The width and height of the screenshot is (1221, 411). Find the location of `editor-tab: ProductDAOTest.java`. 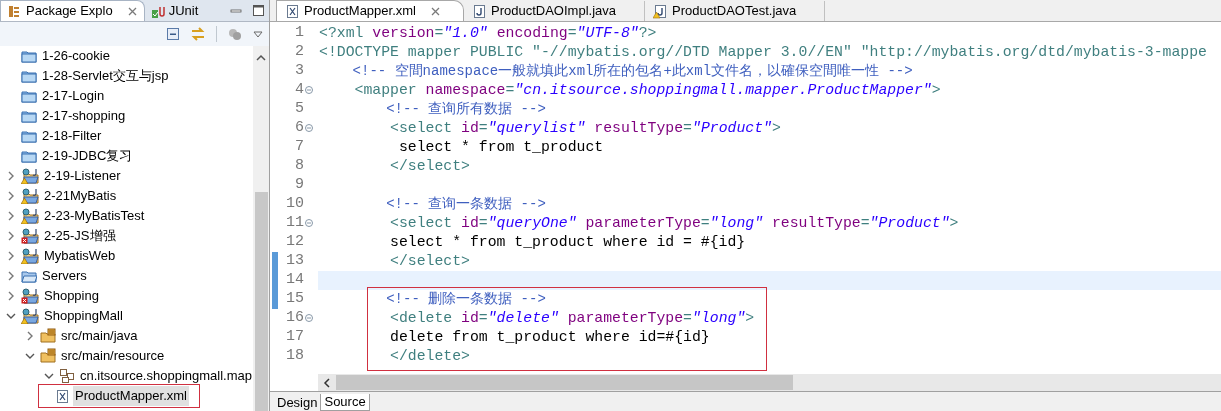

editor-tab: ProductDAOTest.java is located at coordinates (735, 11).